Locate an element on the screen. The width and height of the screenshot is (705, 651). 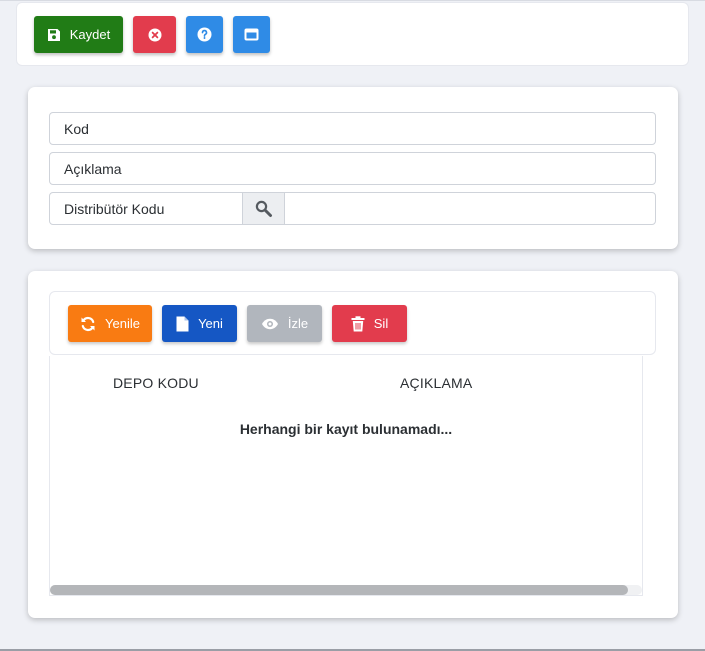
scrollbar-thumb is located at coordinates (339, 590).